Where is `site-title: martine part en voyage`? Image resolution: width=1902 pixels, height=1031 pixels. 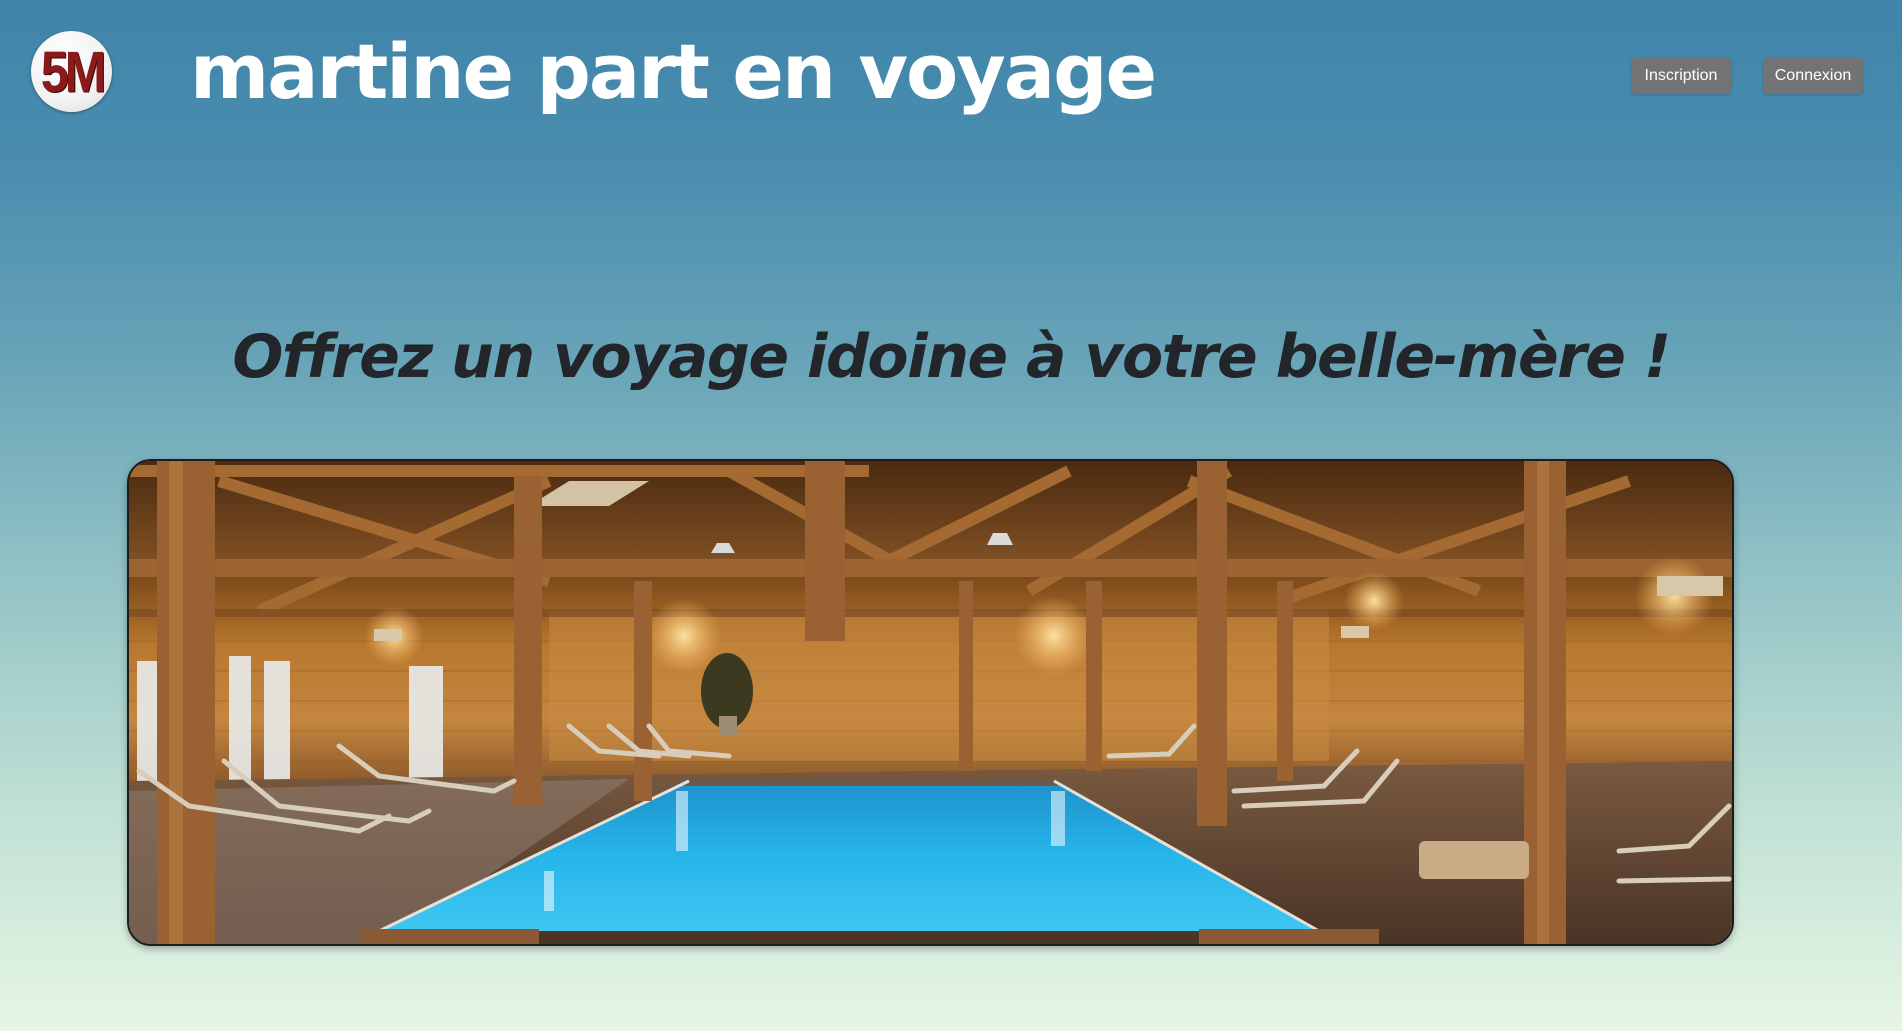 site-title: martine part en voyage is located at coordinates (673, 72).